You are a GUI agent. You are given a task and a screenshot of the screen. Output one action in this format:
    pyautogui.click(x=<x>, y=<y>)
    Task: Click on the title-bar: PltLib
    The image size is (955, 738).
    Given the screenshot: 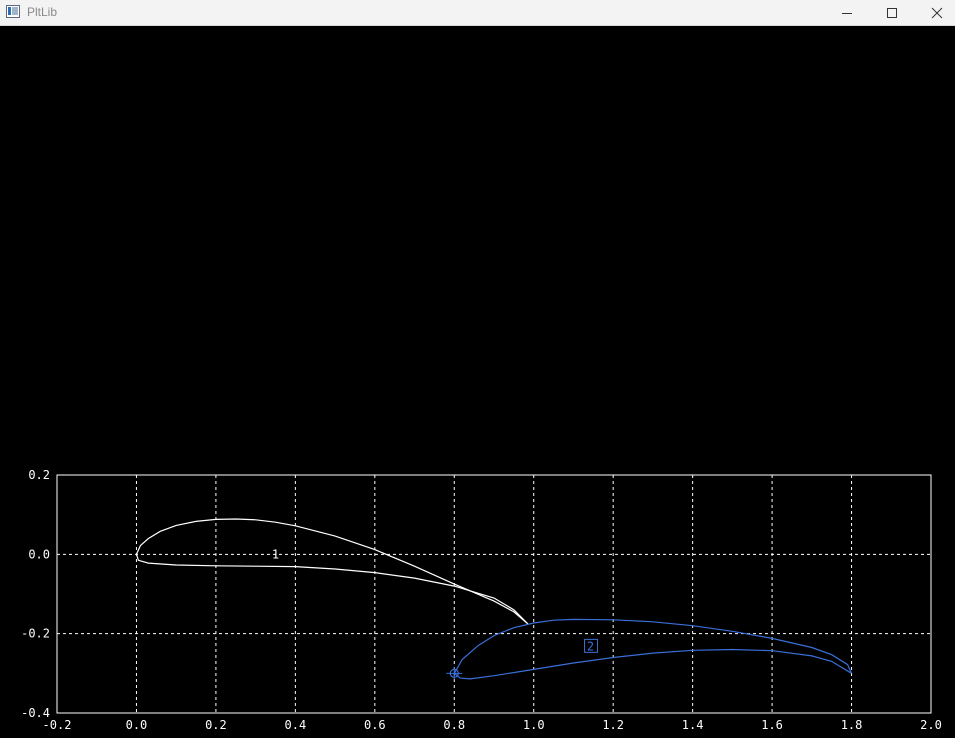 What is the action you would take?
    pyautogui.click(x=477, y=13)
    